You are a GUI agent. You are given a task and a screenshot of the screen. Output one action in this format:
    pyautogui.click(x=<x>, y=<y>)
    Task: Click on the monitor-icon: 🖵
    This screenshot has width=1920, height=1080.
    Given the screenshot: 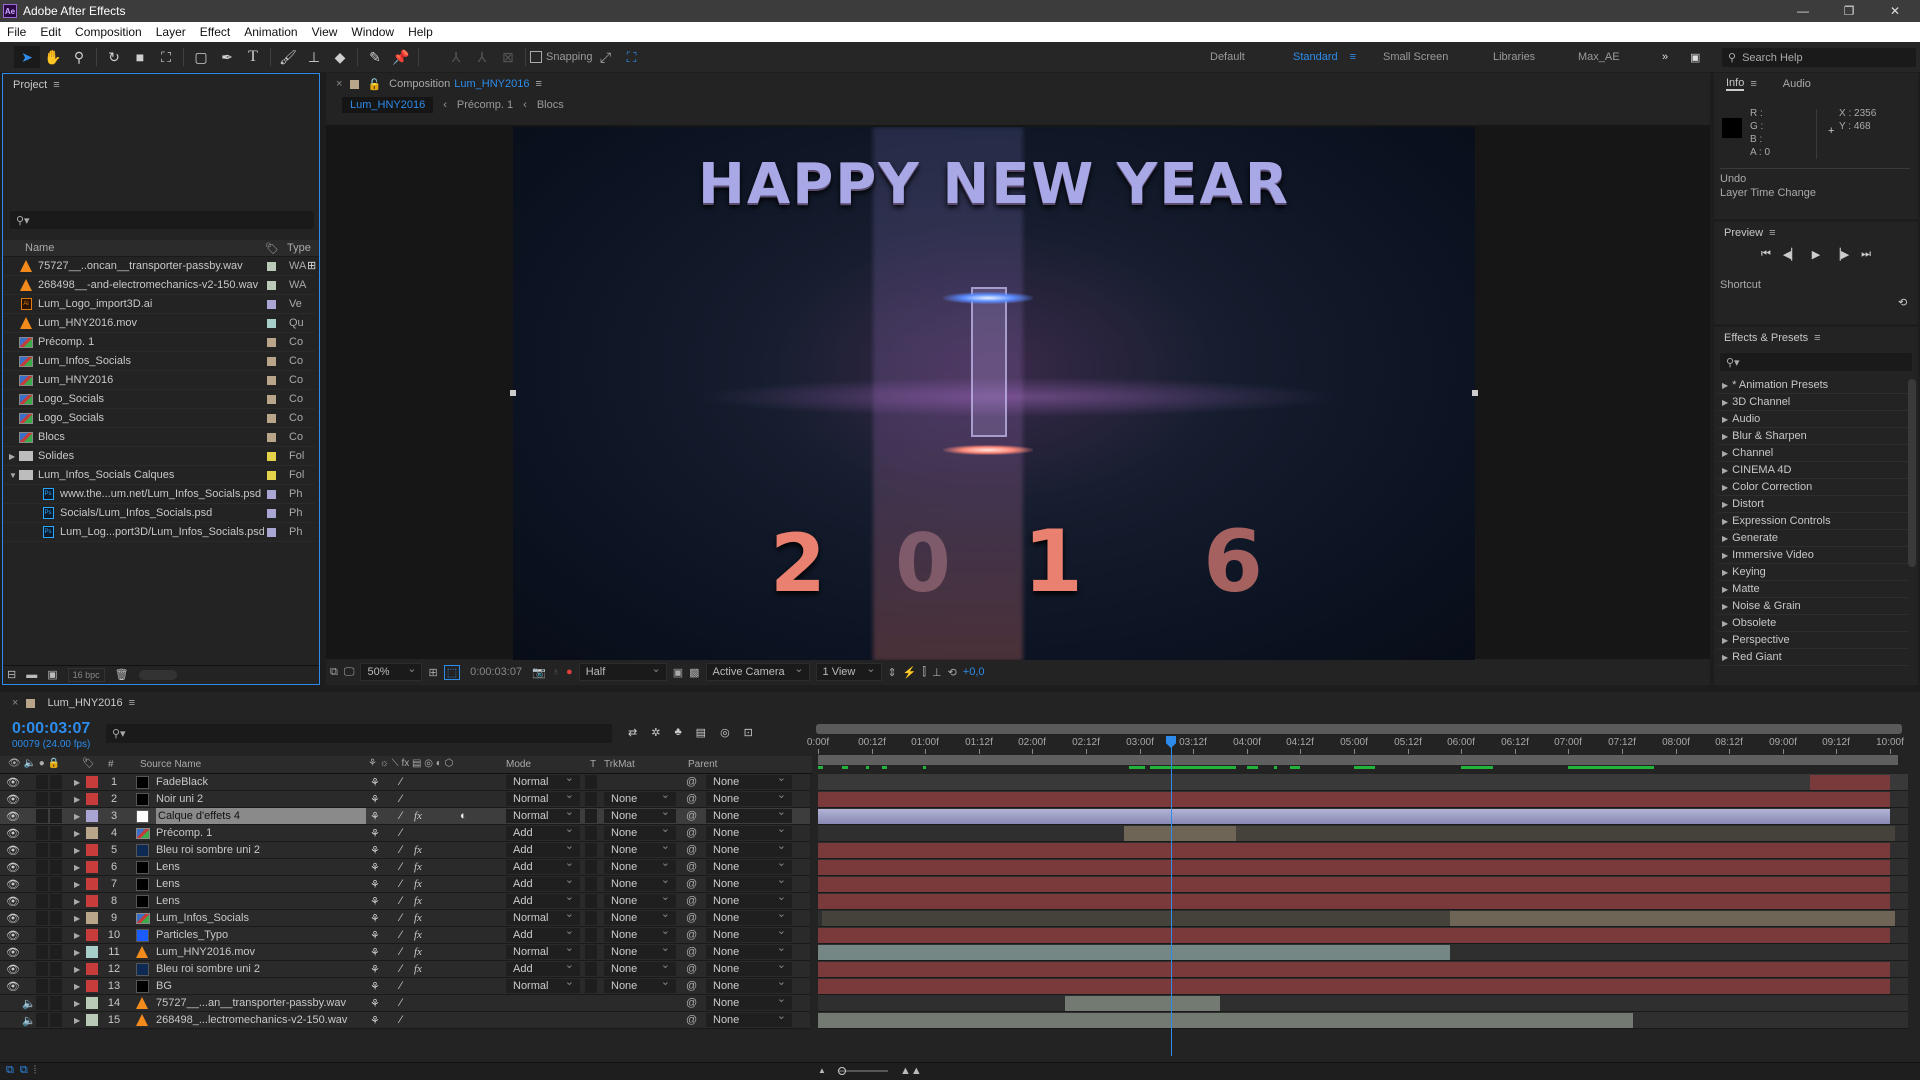 What is the action you would take?
    pyautogui.click(x=349, y=672)
    